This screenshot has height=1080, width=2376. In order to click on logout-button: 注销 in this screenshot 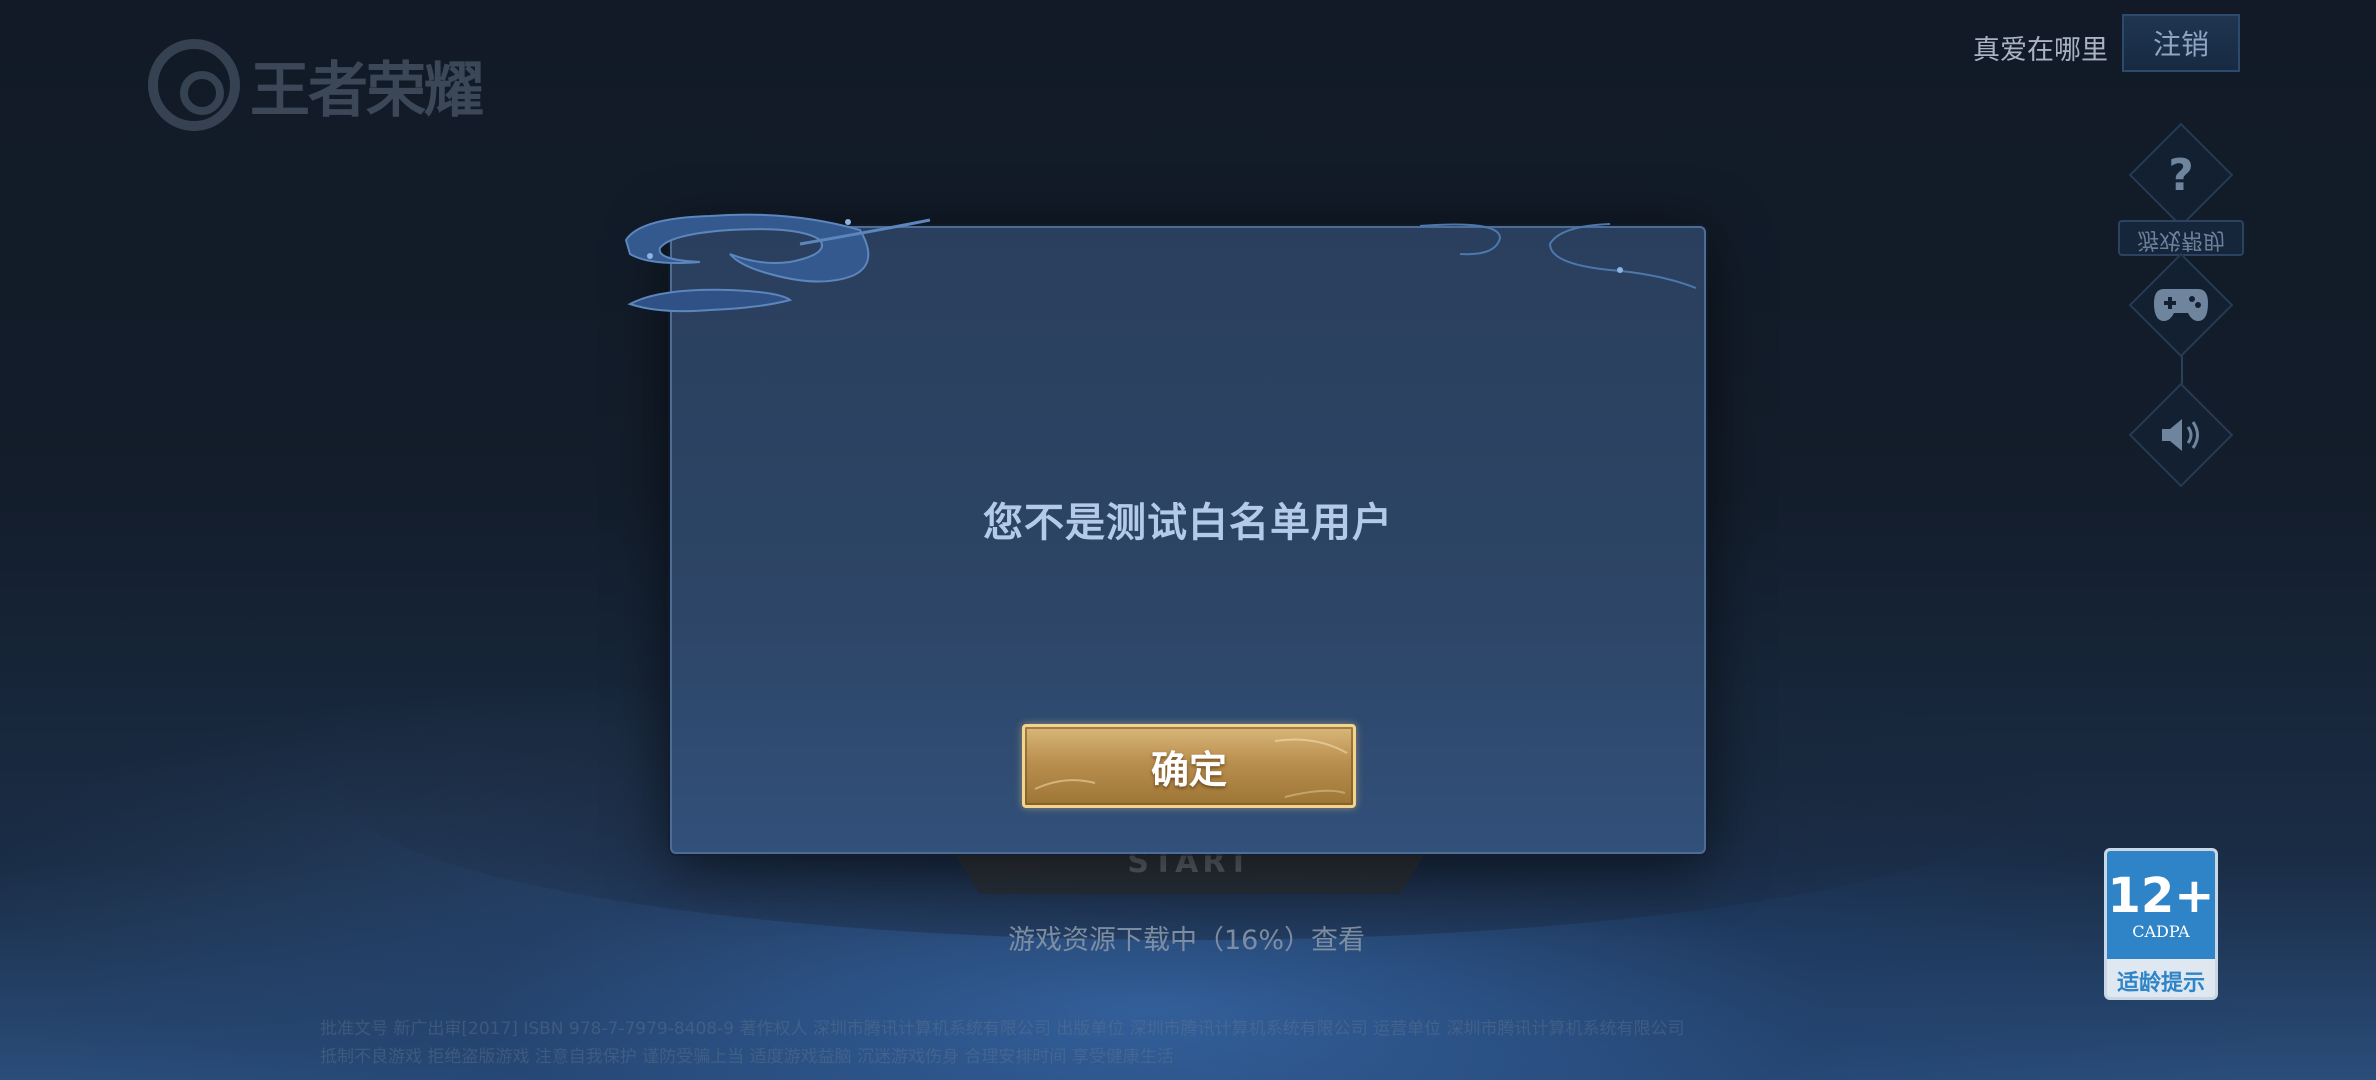, I will do `click(2181, 43)`.